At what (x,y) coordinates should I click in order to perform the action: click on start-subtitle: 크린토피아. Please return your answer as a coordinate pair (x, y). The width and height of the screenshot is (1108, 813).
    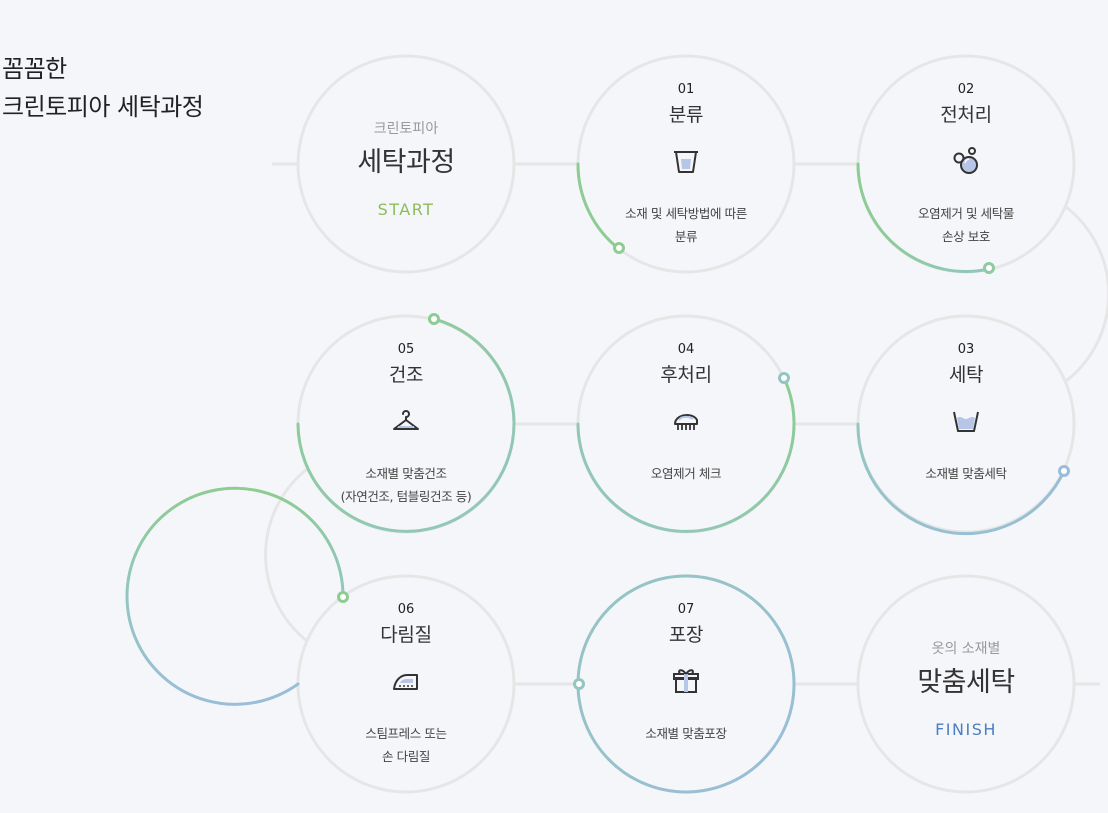
    Looking at the image, I should click on (406, 129).